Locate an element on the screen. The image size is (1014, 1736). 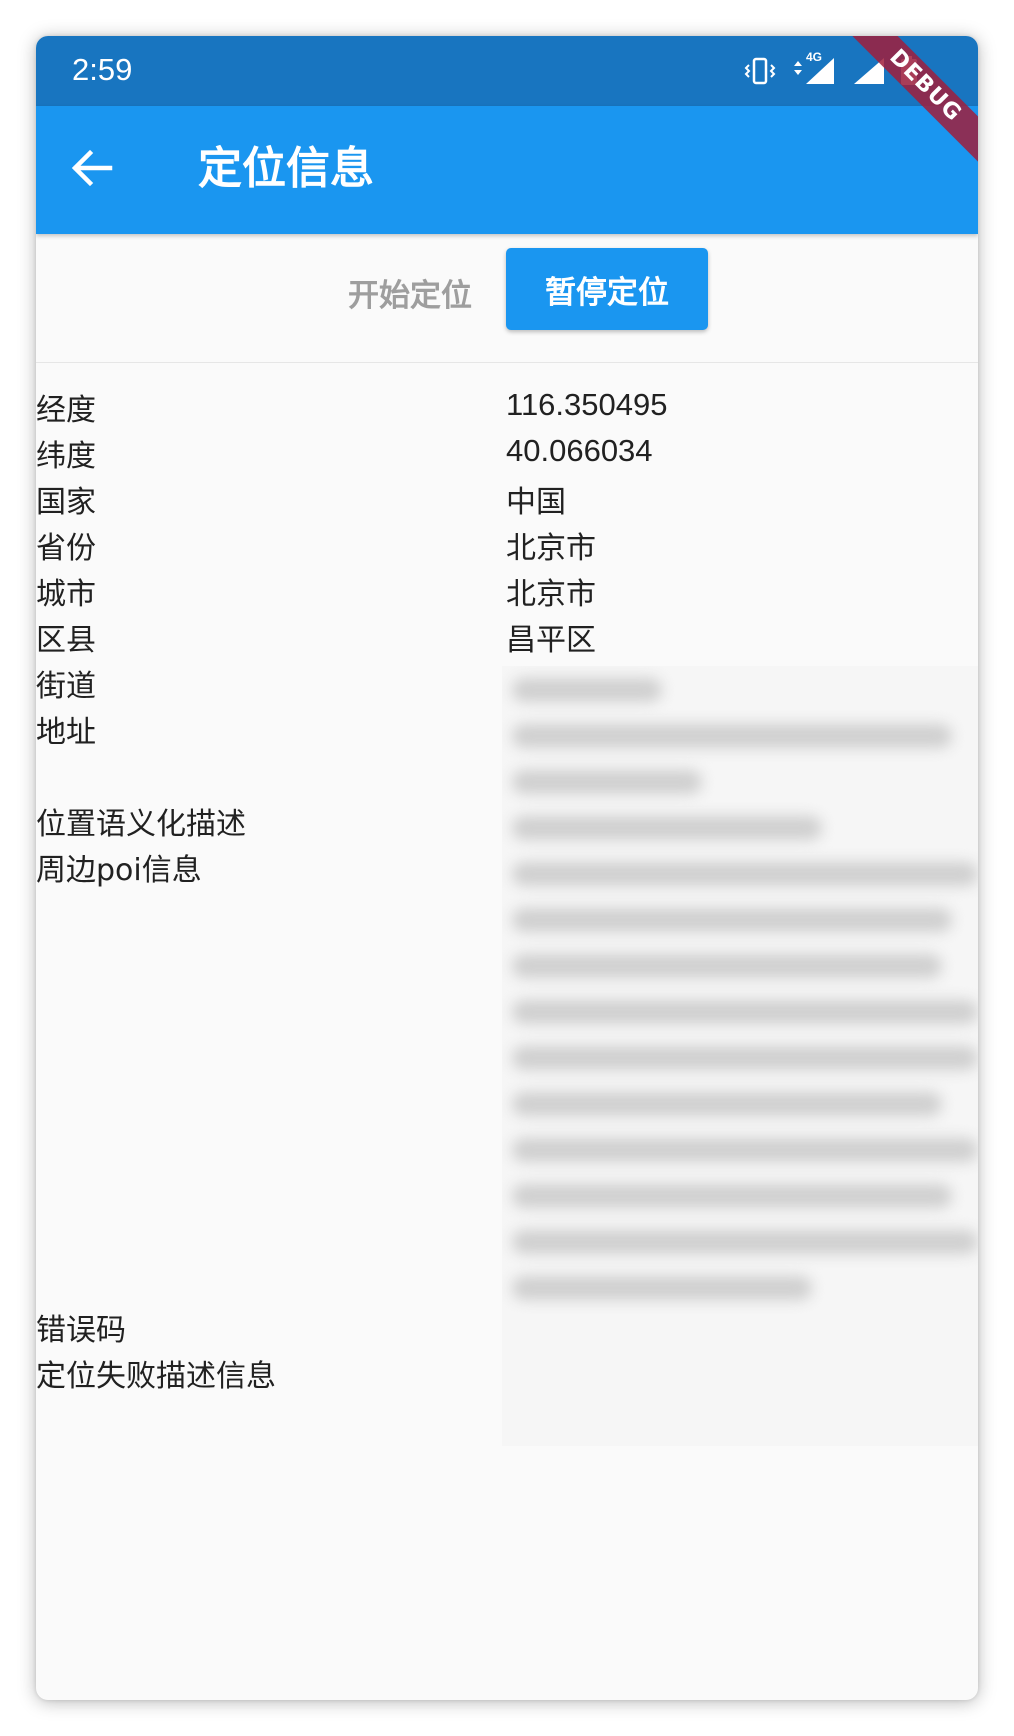
field-row-semantic-description: 位置语义化描述 is located at coordinates (507, 825).